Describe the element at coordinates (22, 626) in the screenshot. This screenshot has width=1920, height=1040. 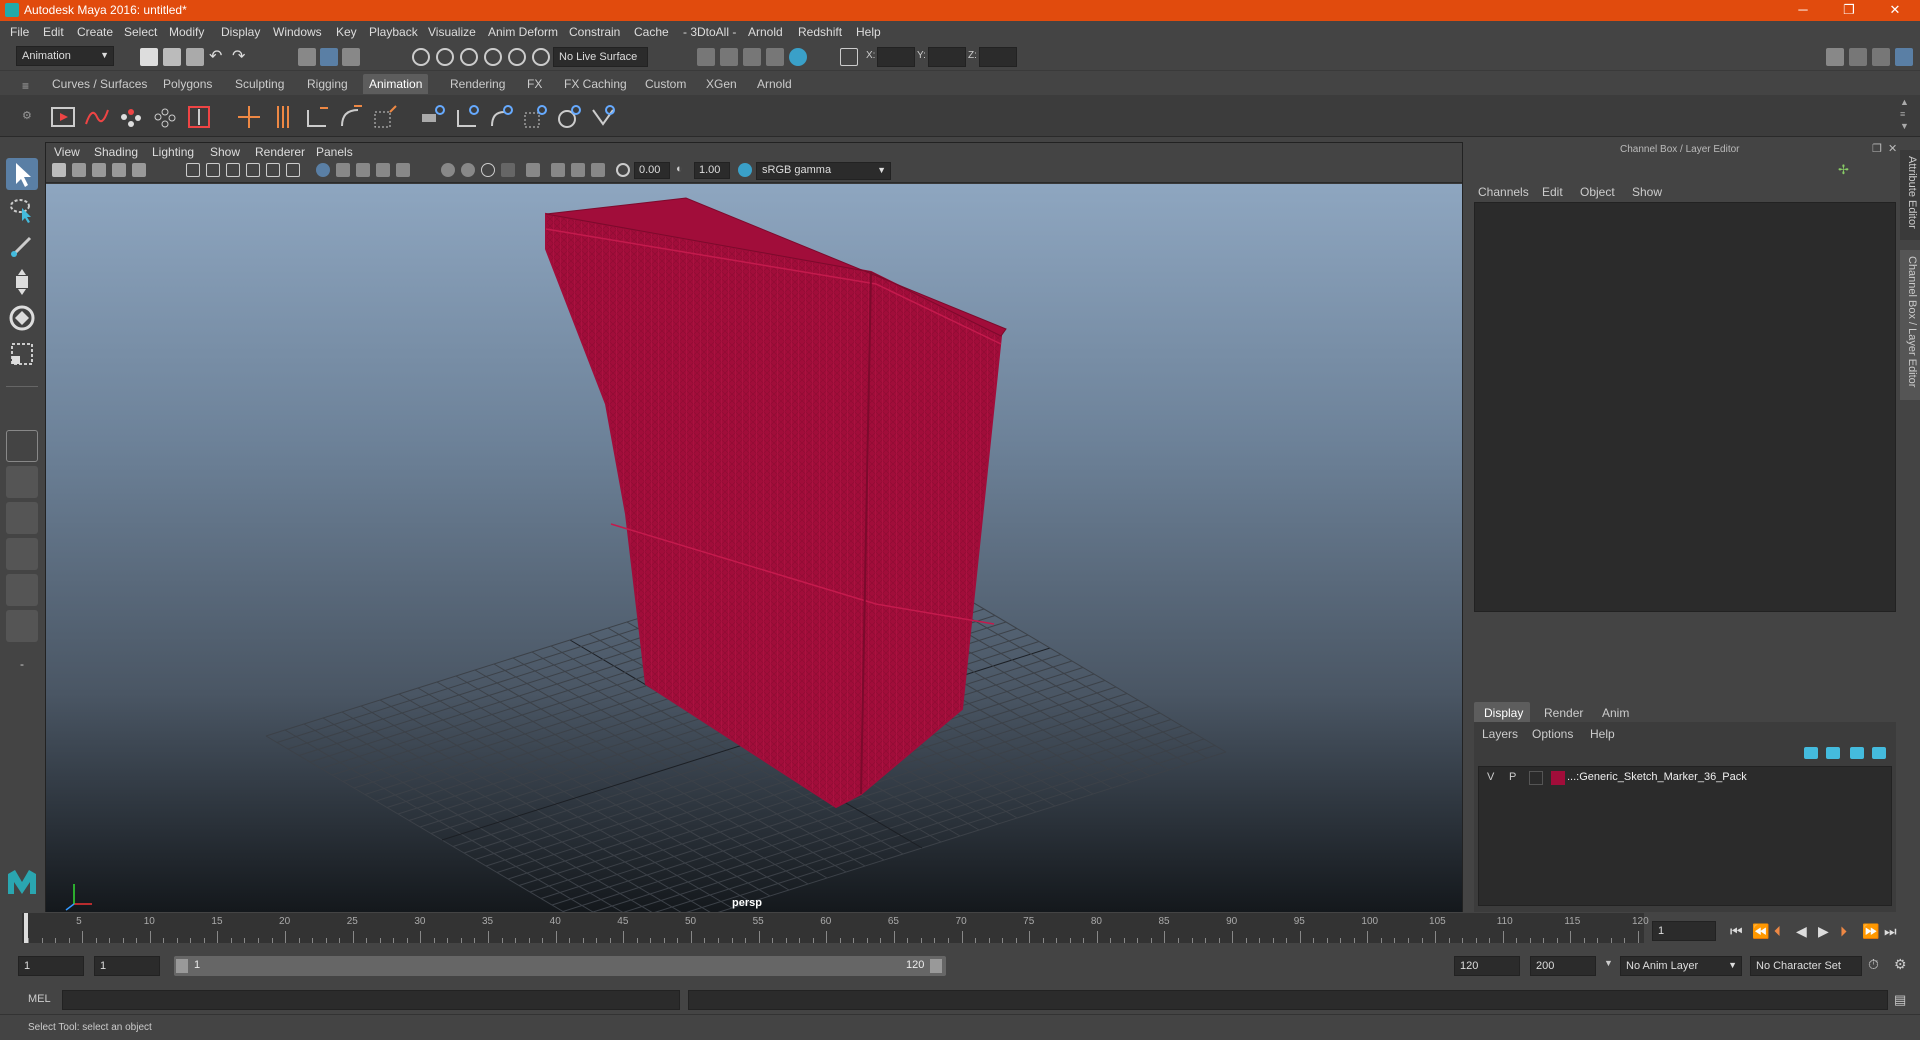
I see `persp-uv-layout-button` at that location.